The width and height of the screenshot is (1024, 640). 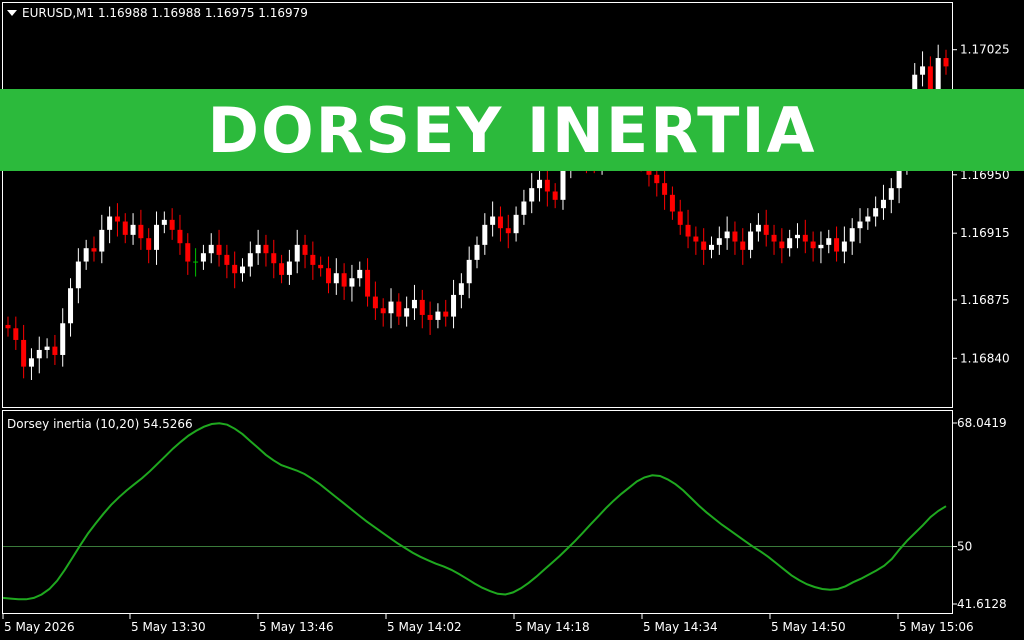 What do you see at coordinates (808, 627) in the screenshot?
I see `time-tick-label: 5 May 14:50` at bounding box center [808, 627].